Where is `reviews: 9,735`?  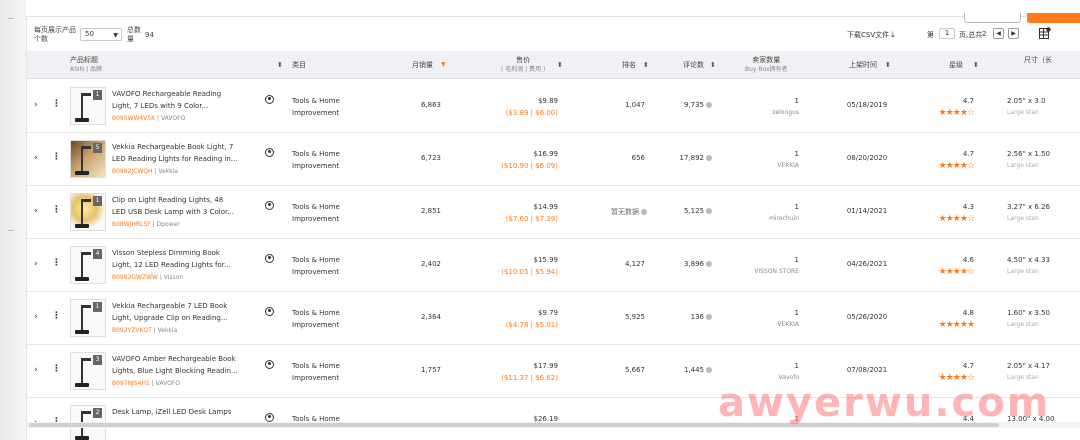 reviews: 9,735 is located at coordinates (687, 105).